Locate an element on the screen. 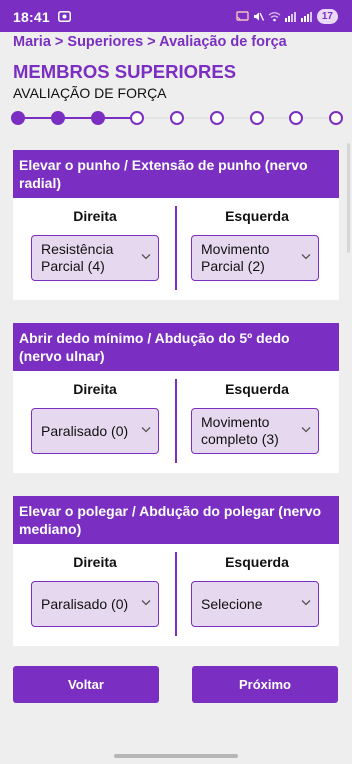 The height and width of the screenshot is (764, 352). signal-2-icon is located at coordinates (306, 16).